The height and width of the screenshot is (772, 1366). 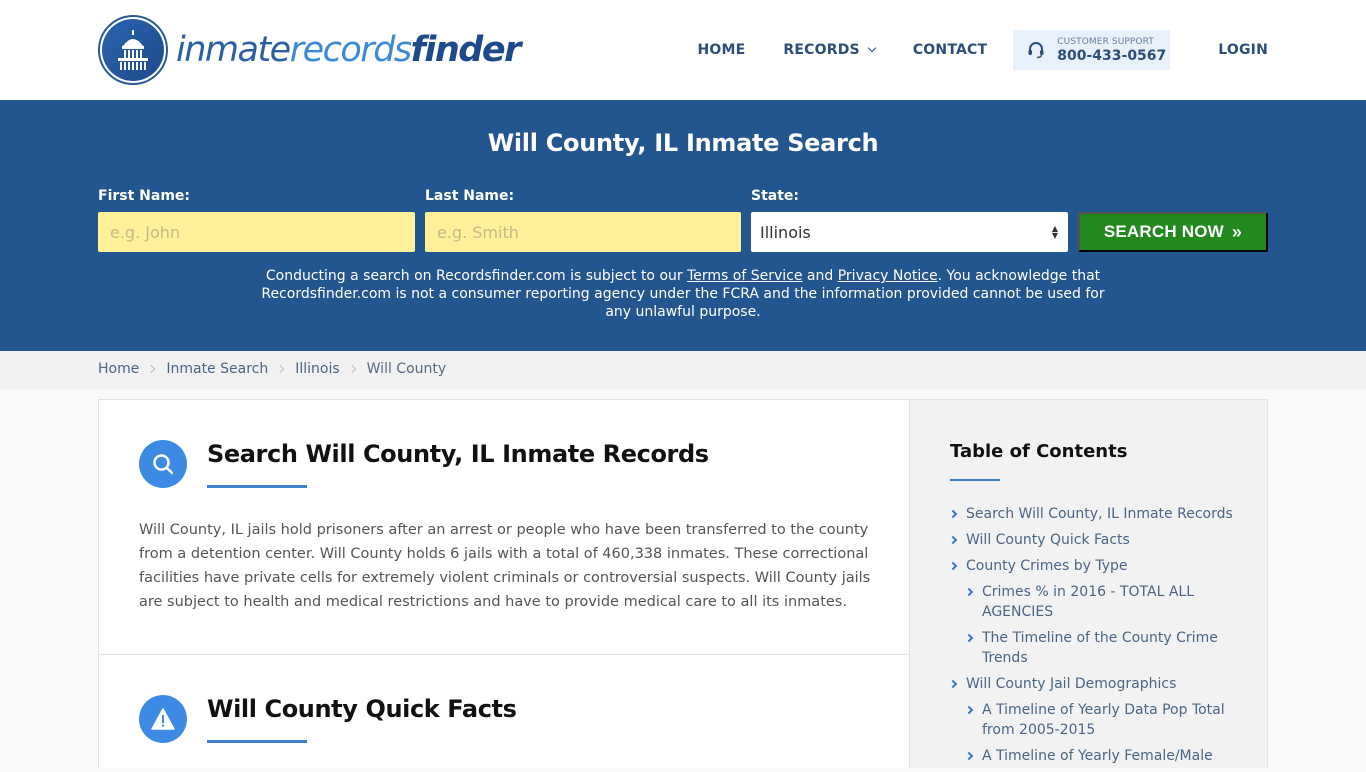 I want to click on headset-icon, so click(x=1036, y=50).